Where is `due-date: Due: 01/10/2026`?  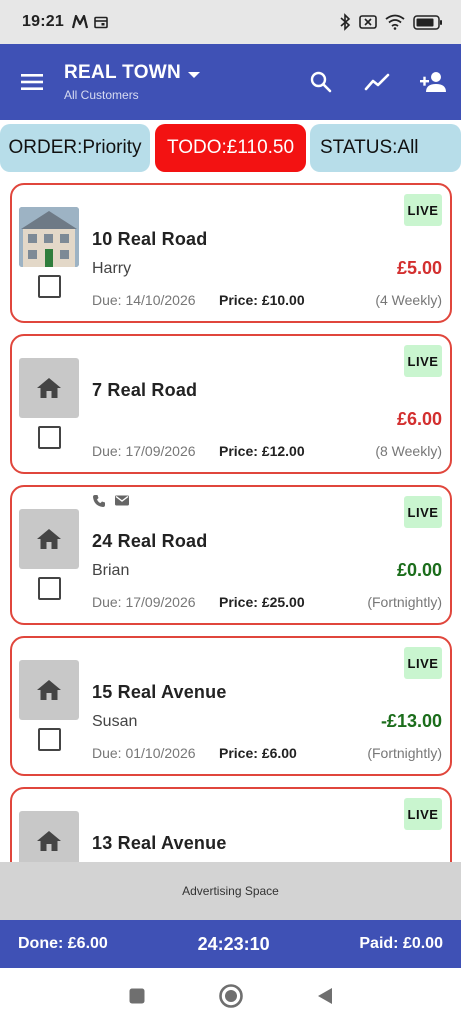
due-date: Due: 01/10/2026 is located at coordinates (144, 753).